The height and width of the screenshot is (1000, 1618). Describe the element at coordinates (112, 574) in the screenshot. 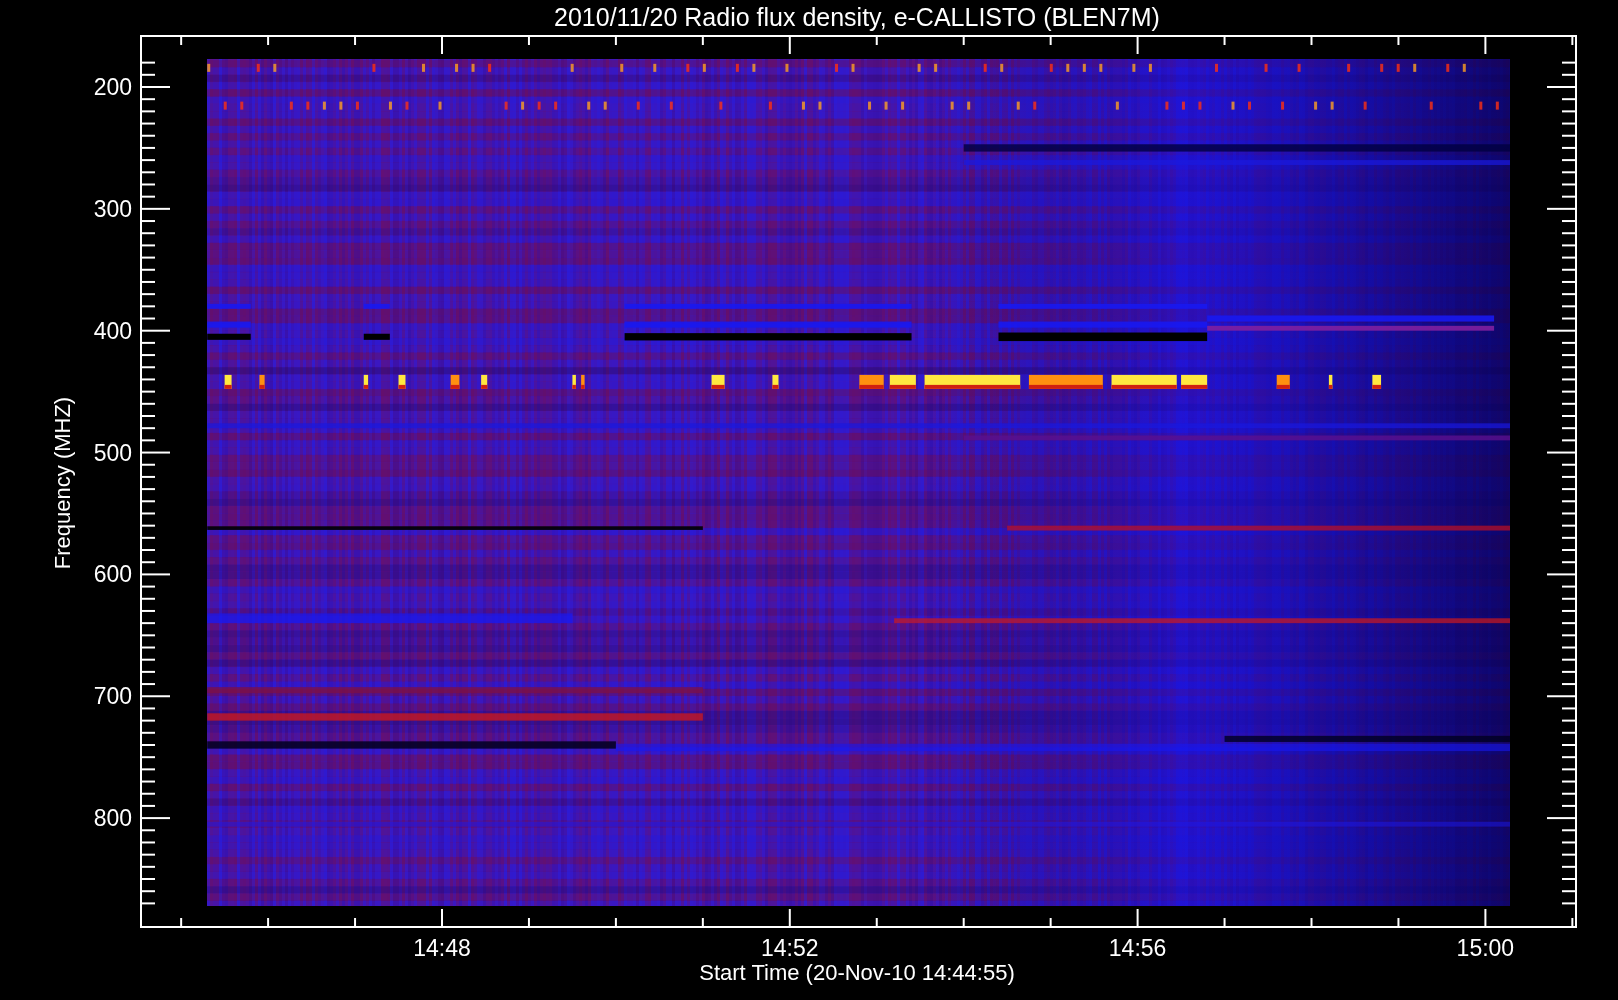

I see `tick-label: 600` at that location.